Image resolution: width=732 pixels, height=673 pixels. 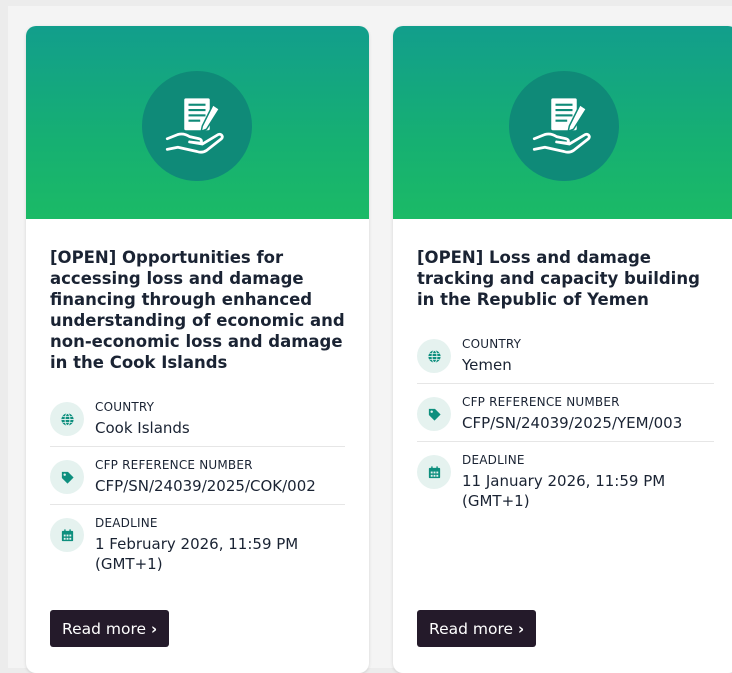 What do you see at coordinates (487, 365) in the screenshot?
I see `country-value: Yemen` at bounding box center [487, 365].